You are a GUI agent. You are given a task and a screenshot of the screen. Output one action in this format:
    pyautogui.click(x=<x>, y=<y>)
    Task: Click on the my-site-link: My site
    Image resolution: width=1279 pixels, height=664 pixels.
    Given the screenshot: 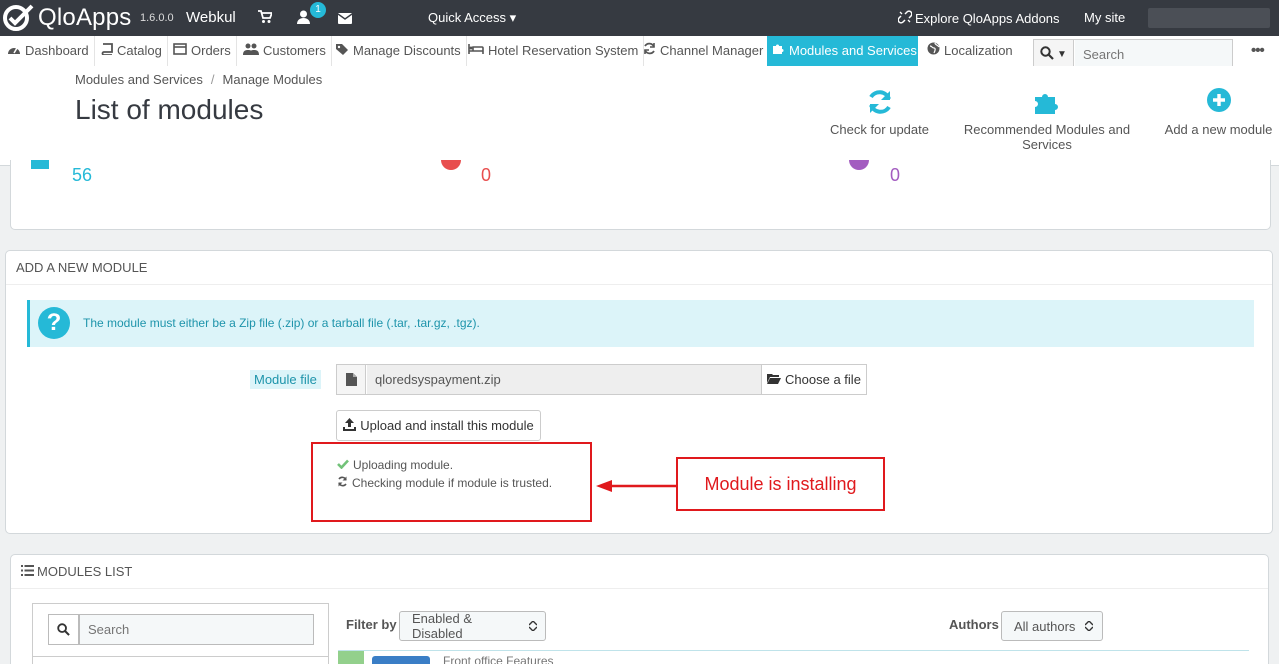 What is the action you would take?
    pyautogui.click(x=1104, y=17)
    